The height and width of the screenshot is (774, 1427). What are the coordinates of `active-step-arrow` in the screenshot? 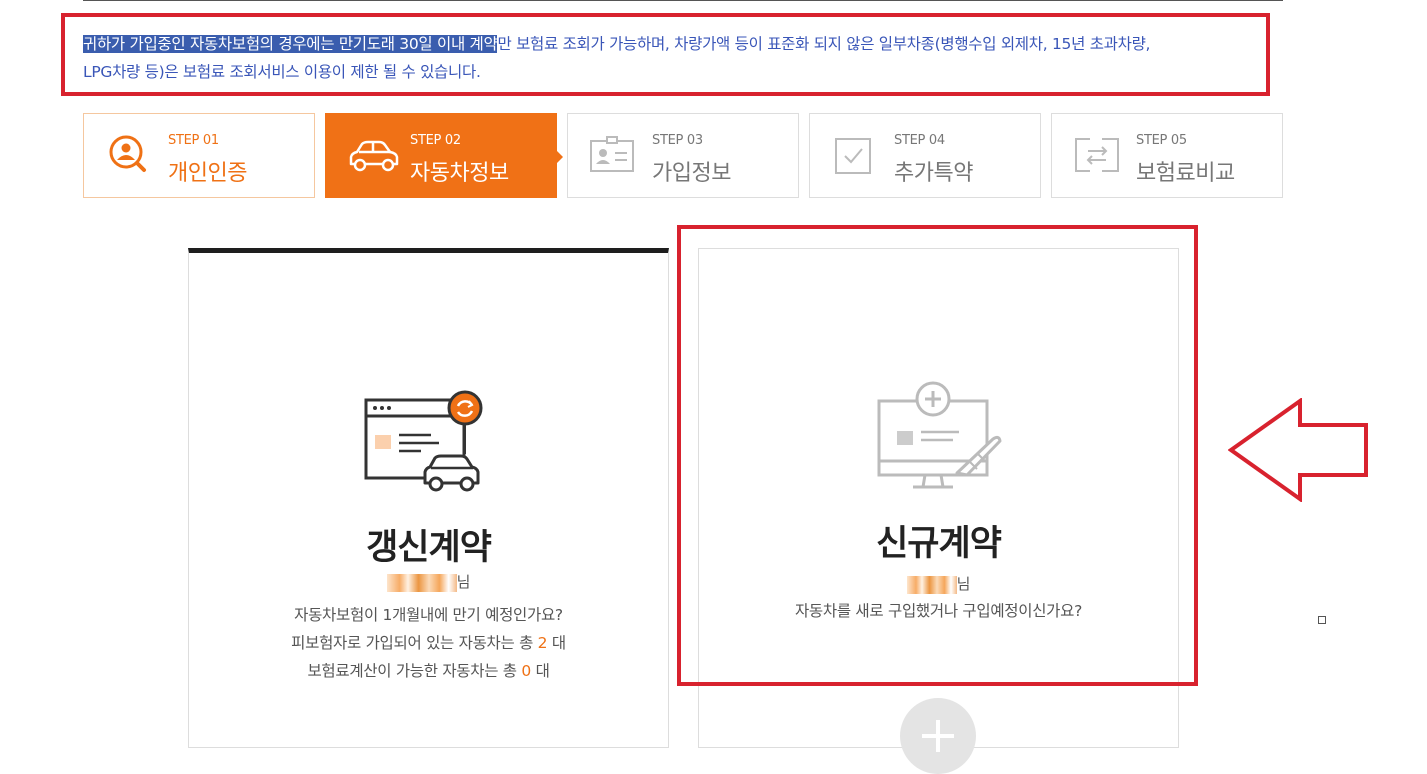 It's located at (559, 157).